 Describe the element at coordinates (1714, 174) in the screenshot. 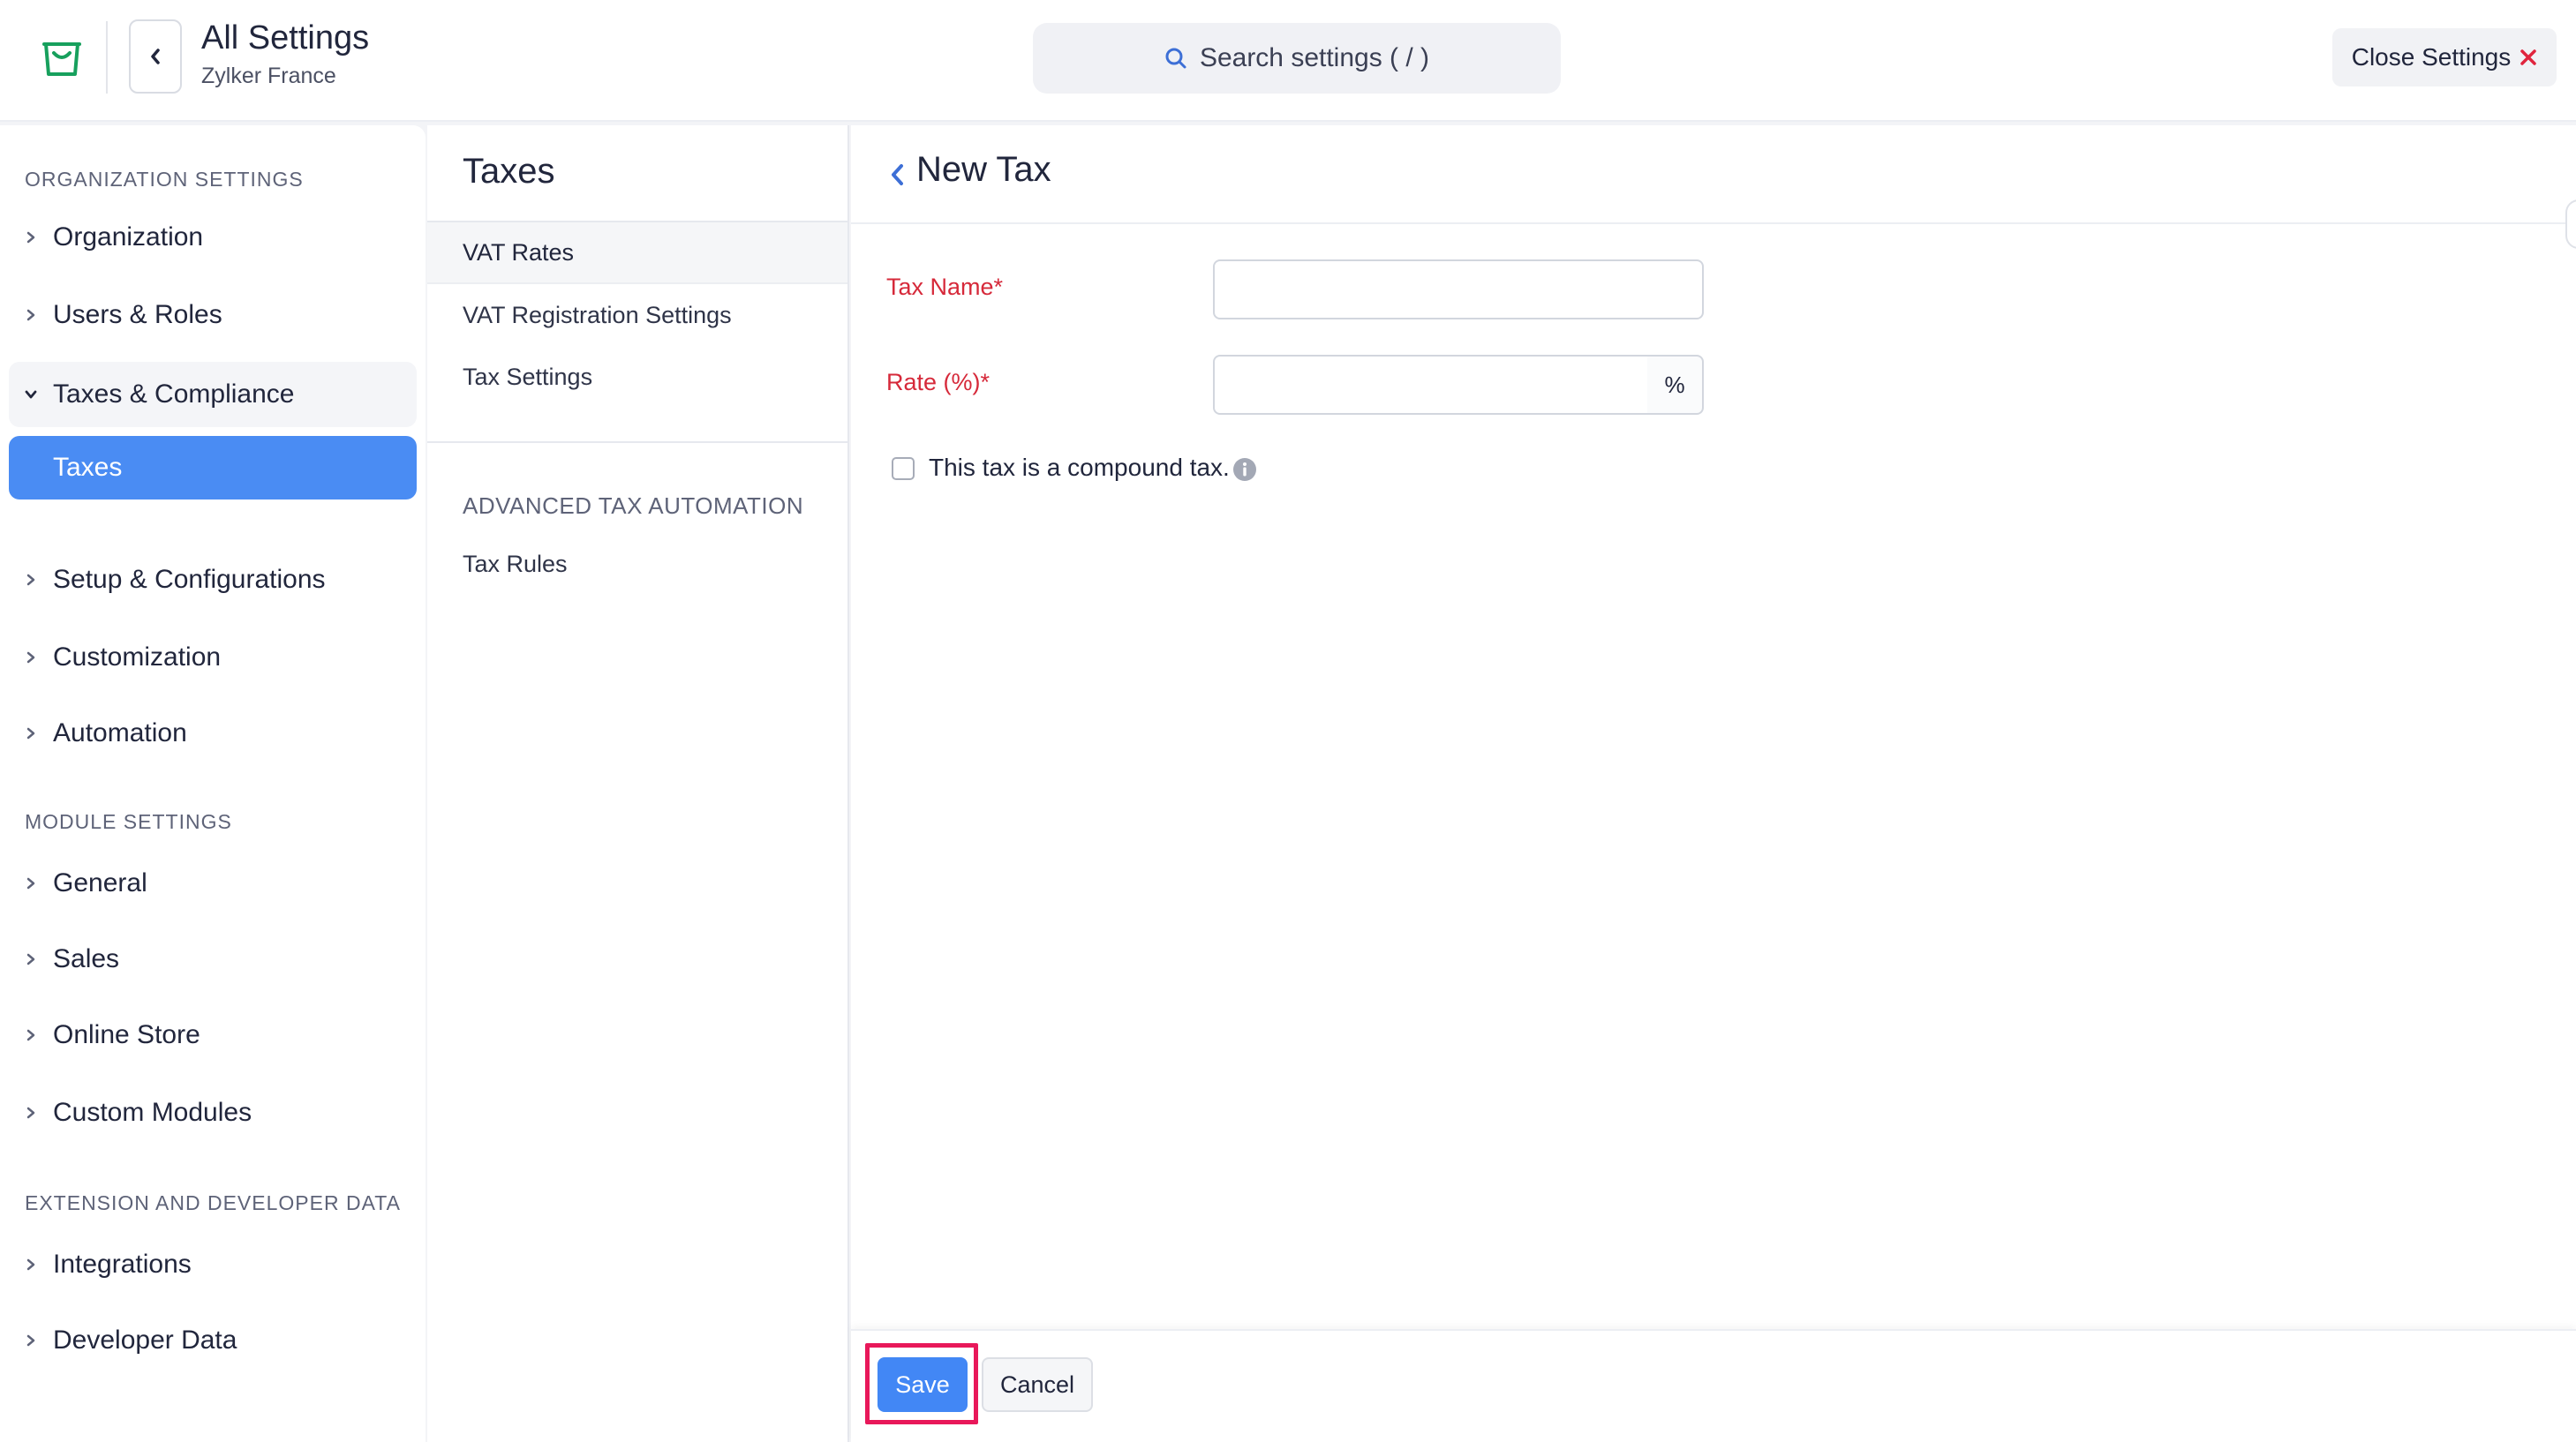

I see `form-header: New Tax` at that location.